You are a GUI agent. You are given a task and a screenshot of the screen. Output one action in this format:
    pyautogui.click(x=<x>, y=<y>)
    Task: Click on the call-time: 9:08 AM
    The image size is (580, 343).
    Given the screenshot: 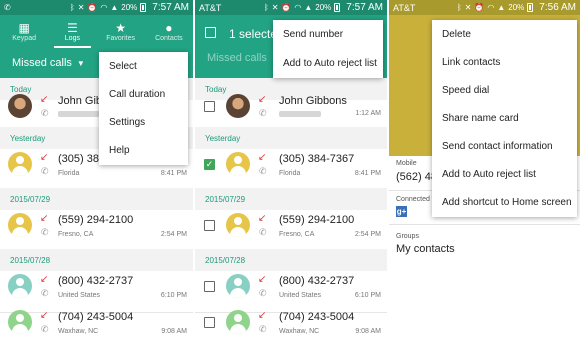 What is the action you would take?
    pyautogui.click(x=368, y=331)
    